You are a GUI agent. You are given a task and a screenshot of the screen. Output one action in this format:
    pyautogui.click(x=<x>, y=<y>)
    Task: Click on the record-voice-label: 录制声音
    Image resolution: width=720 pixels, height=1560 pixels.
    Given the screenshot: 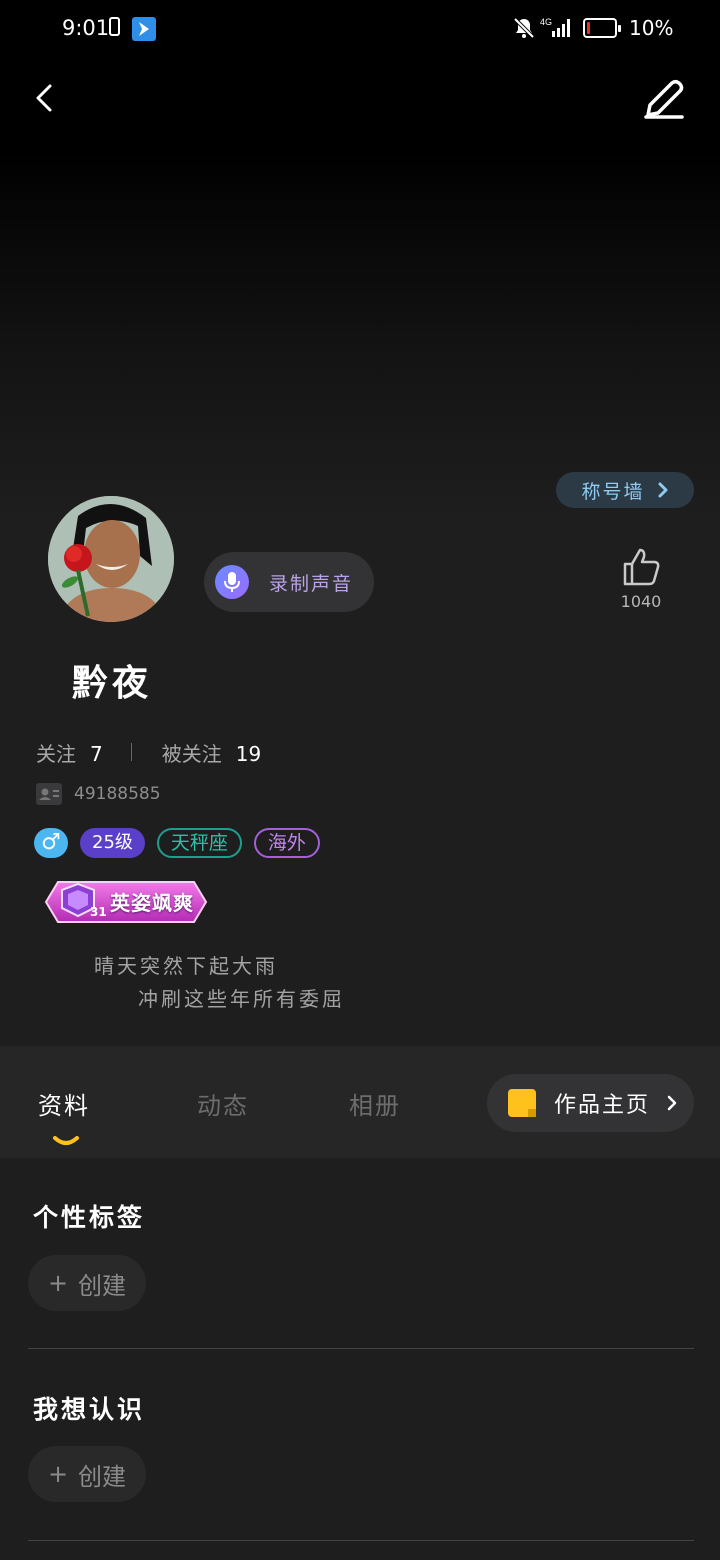 What is the action you would take?
    pyautogui.click(x=311, y=583)
    